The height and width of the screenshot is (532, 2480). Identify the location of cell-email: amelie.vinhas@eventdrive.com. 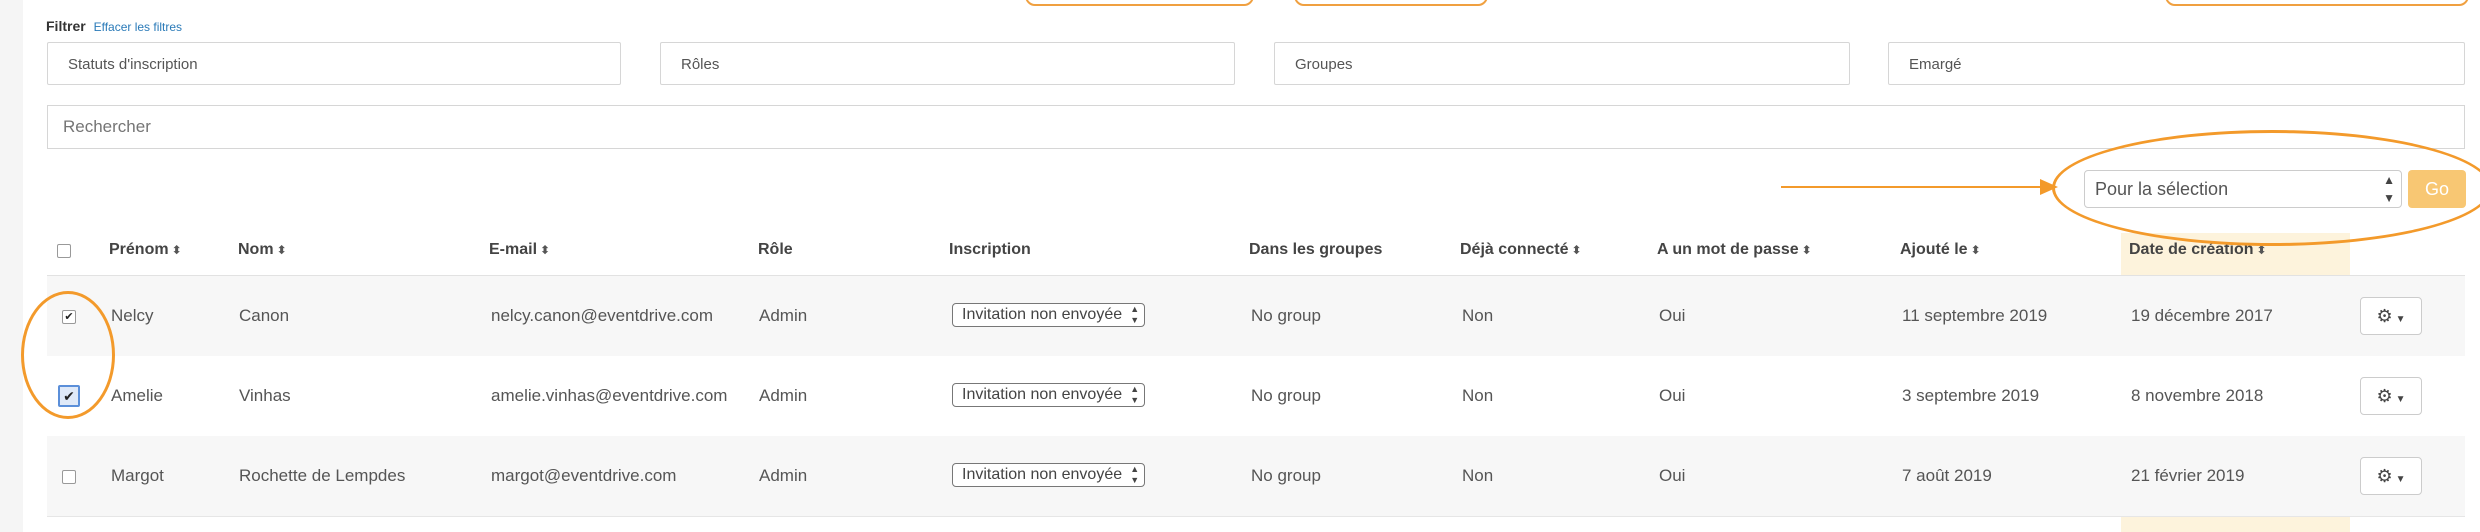
(609, 395).